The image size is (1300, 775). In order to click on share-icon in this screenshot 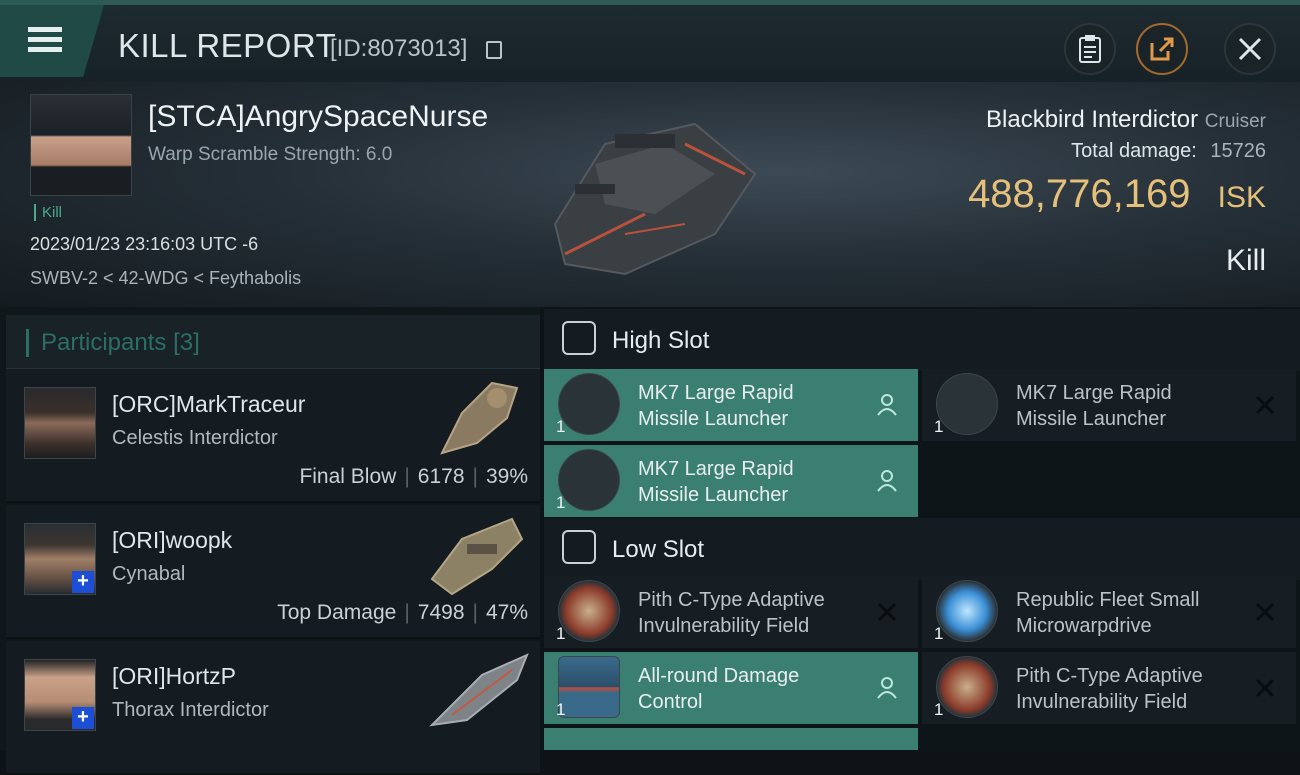, I will do `click(1162, 49)`.